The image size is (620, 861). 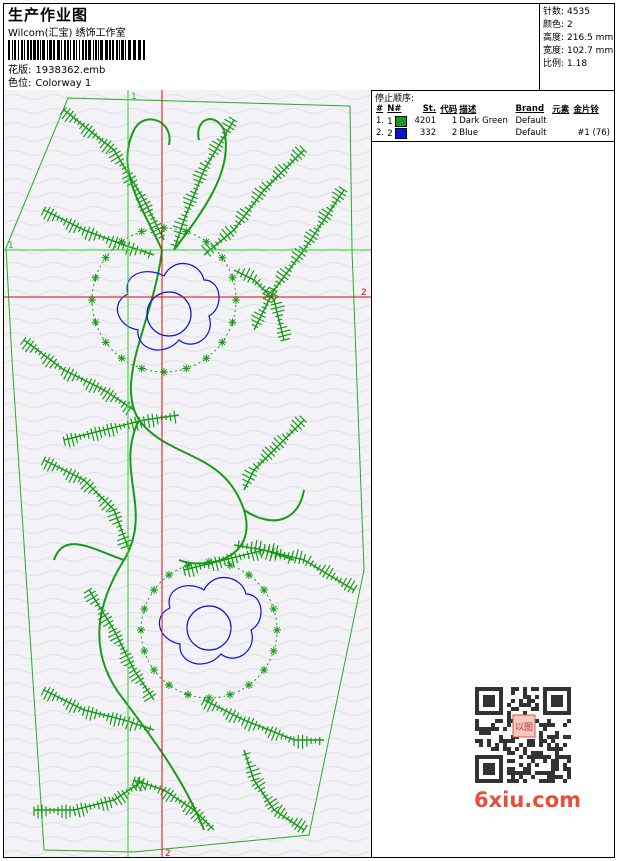 What do you see at coordinates (493, 133) in the screenshot?
I see `table-row: 2. 2 332 2 Blue Default #1 (76)` at bounding box center [493, 133].